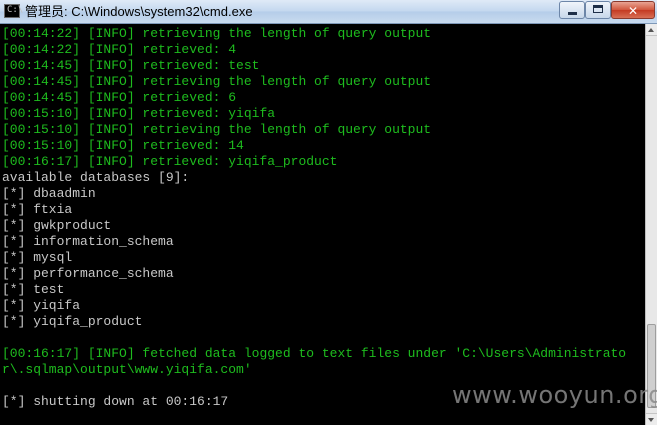 This screenshot has height=425, width=657. What do you see at coordinates (572, 10) in the screenshot?
I see `minimize-button` at bounding box center [572, 10].